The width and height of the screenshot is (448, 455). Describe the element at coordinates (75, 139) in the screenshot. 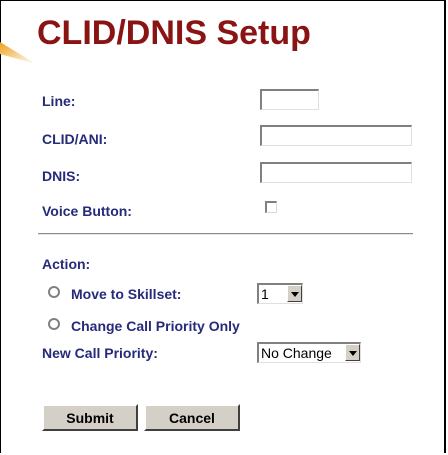

I see `clid-ani-label: CLID/ANI:` at that location.